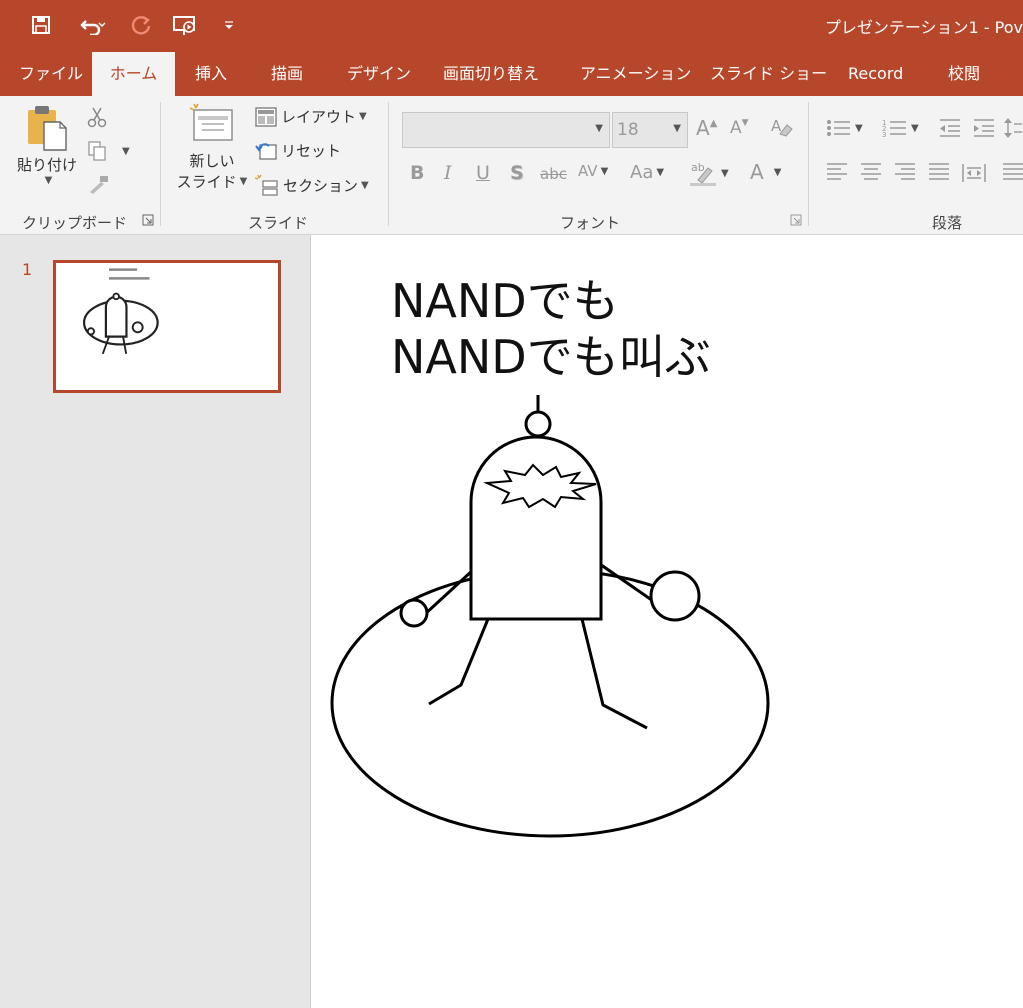 This screenshot has width=1023, height=1008. Describe the element at coordinates (133, 74) in the screenshot. I see `tab-home: ホーム` at that location.